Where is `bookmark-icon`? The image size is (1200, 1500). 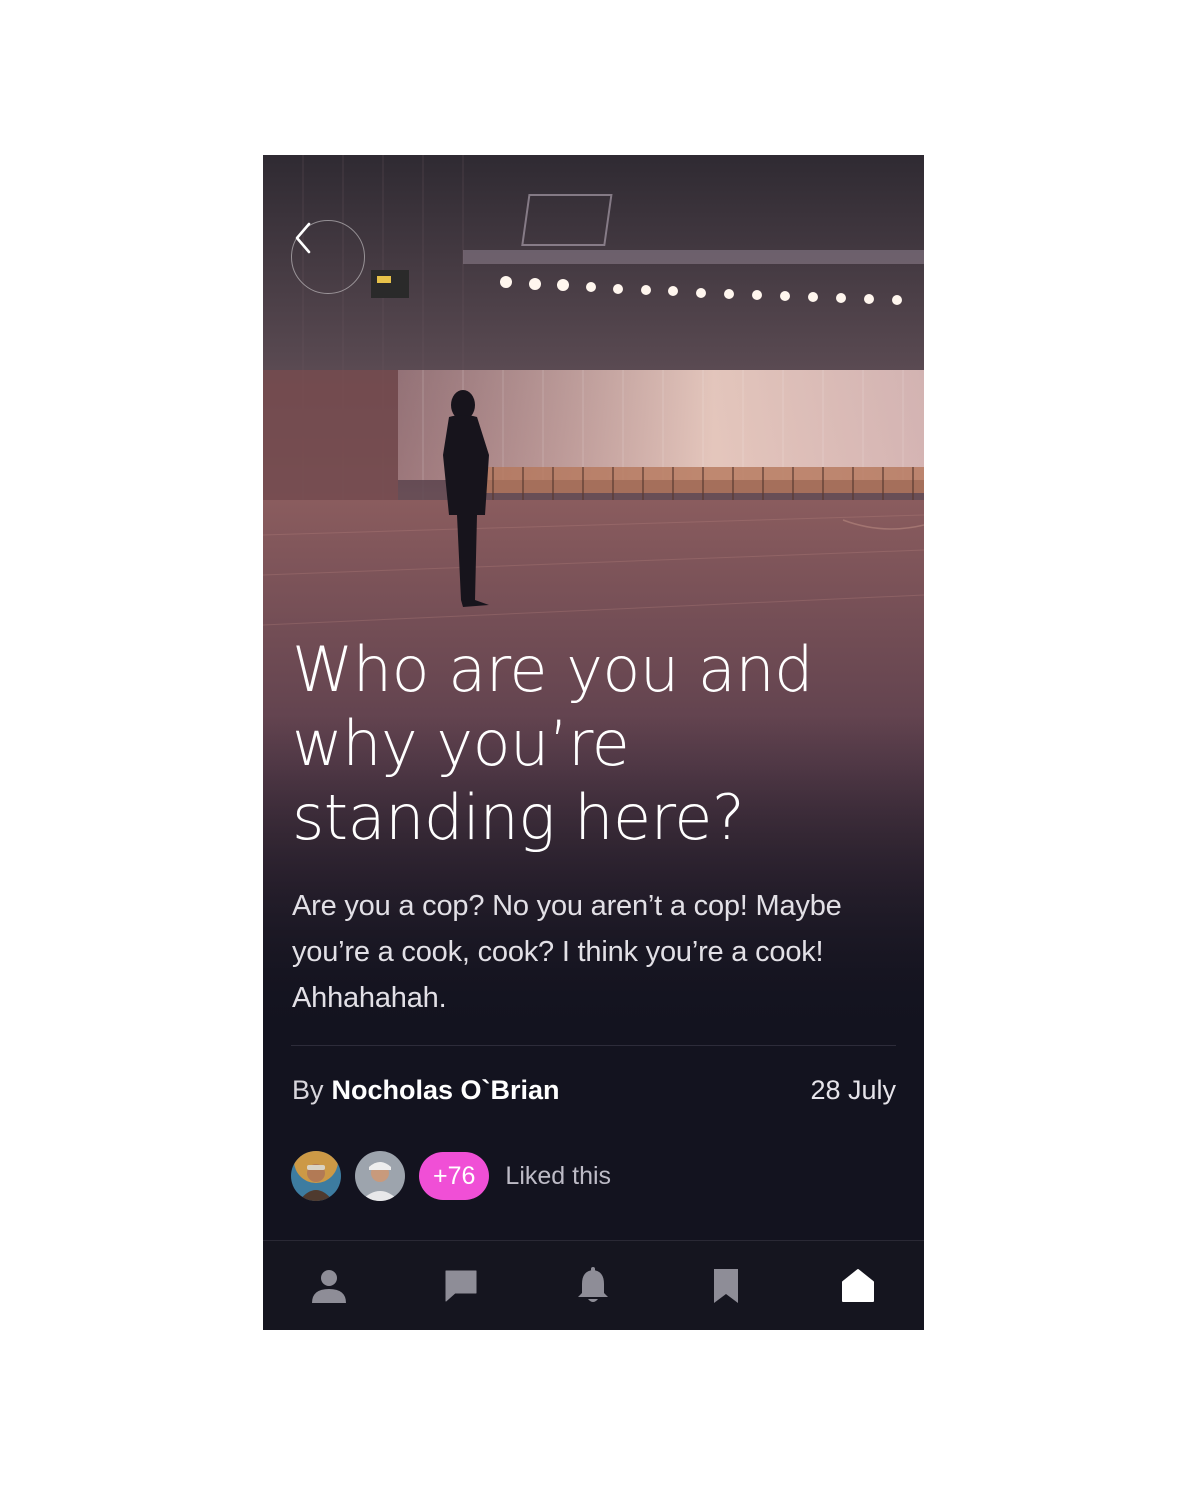
bookmark-icon is located at coordinates (725, 1285).